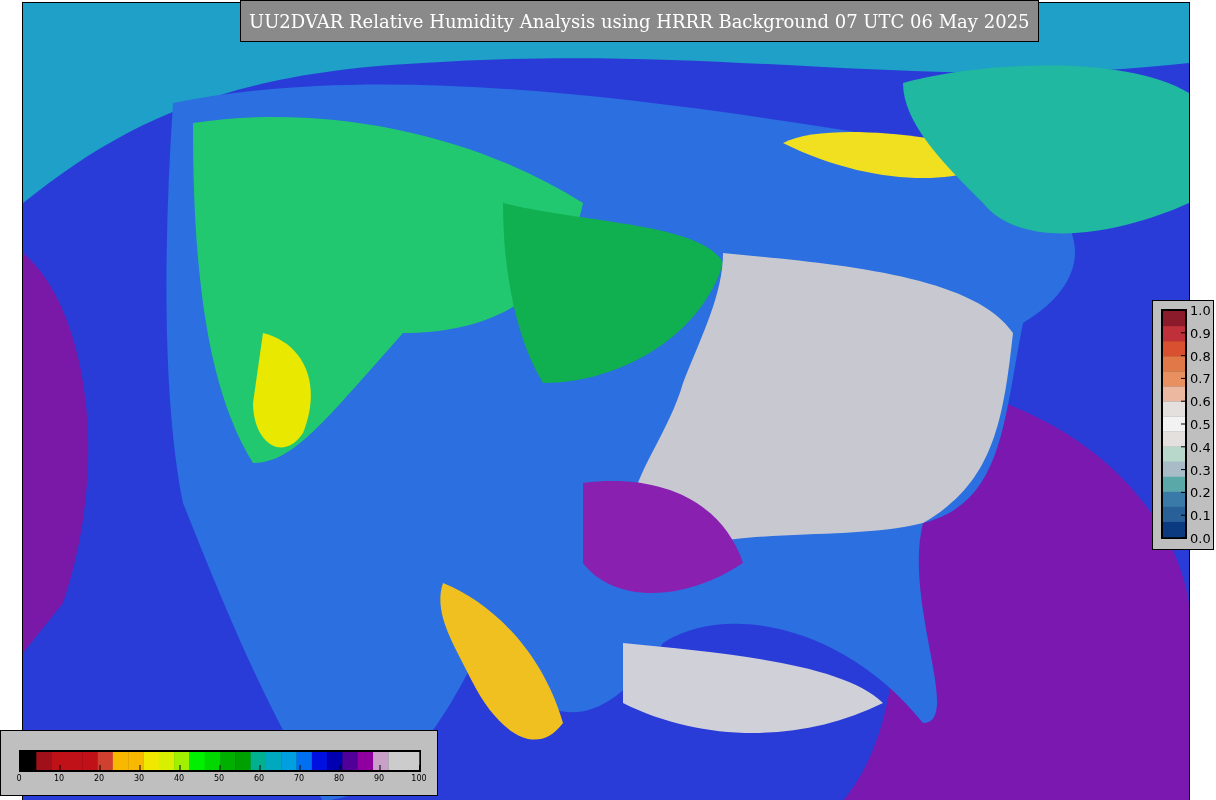 This screenshot has height=800, width=1216. What do you see at coordinates (299, 778) in the screenshot?
I see `colorbar-tick-label: 70` at bounding box center [299, 778].